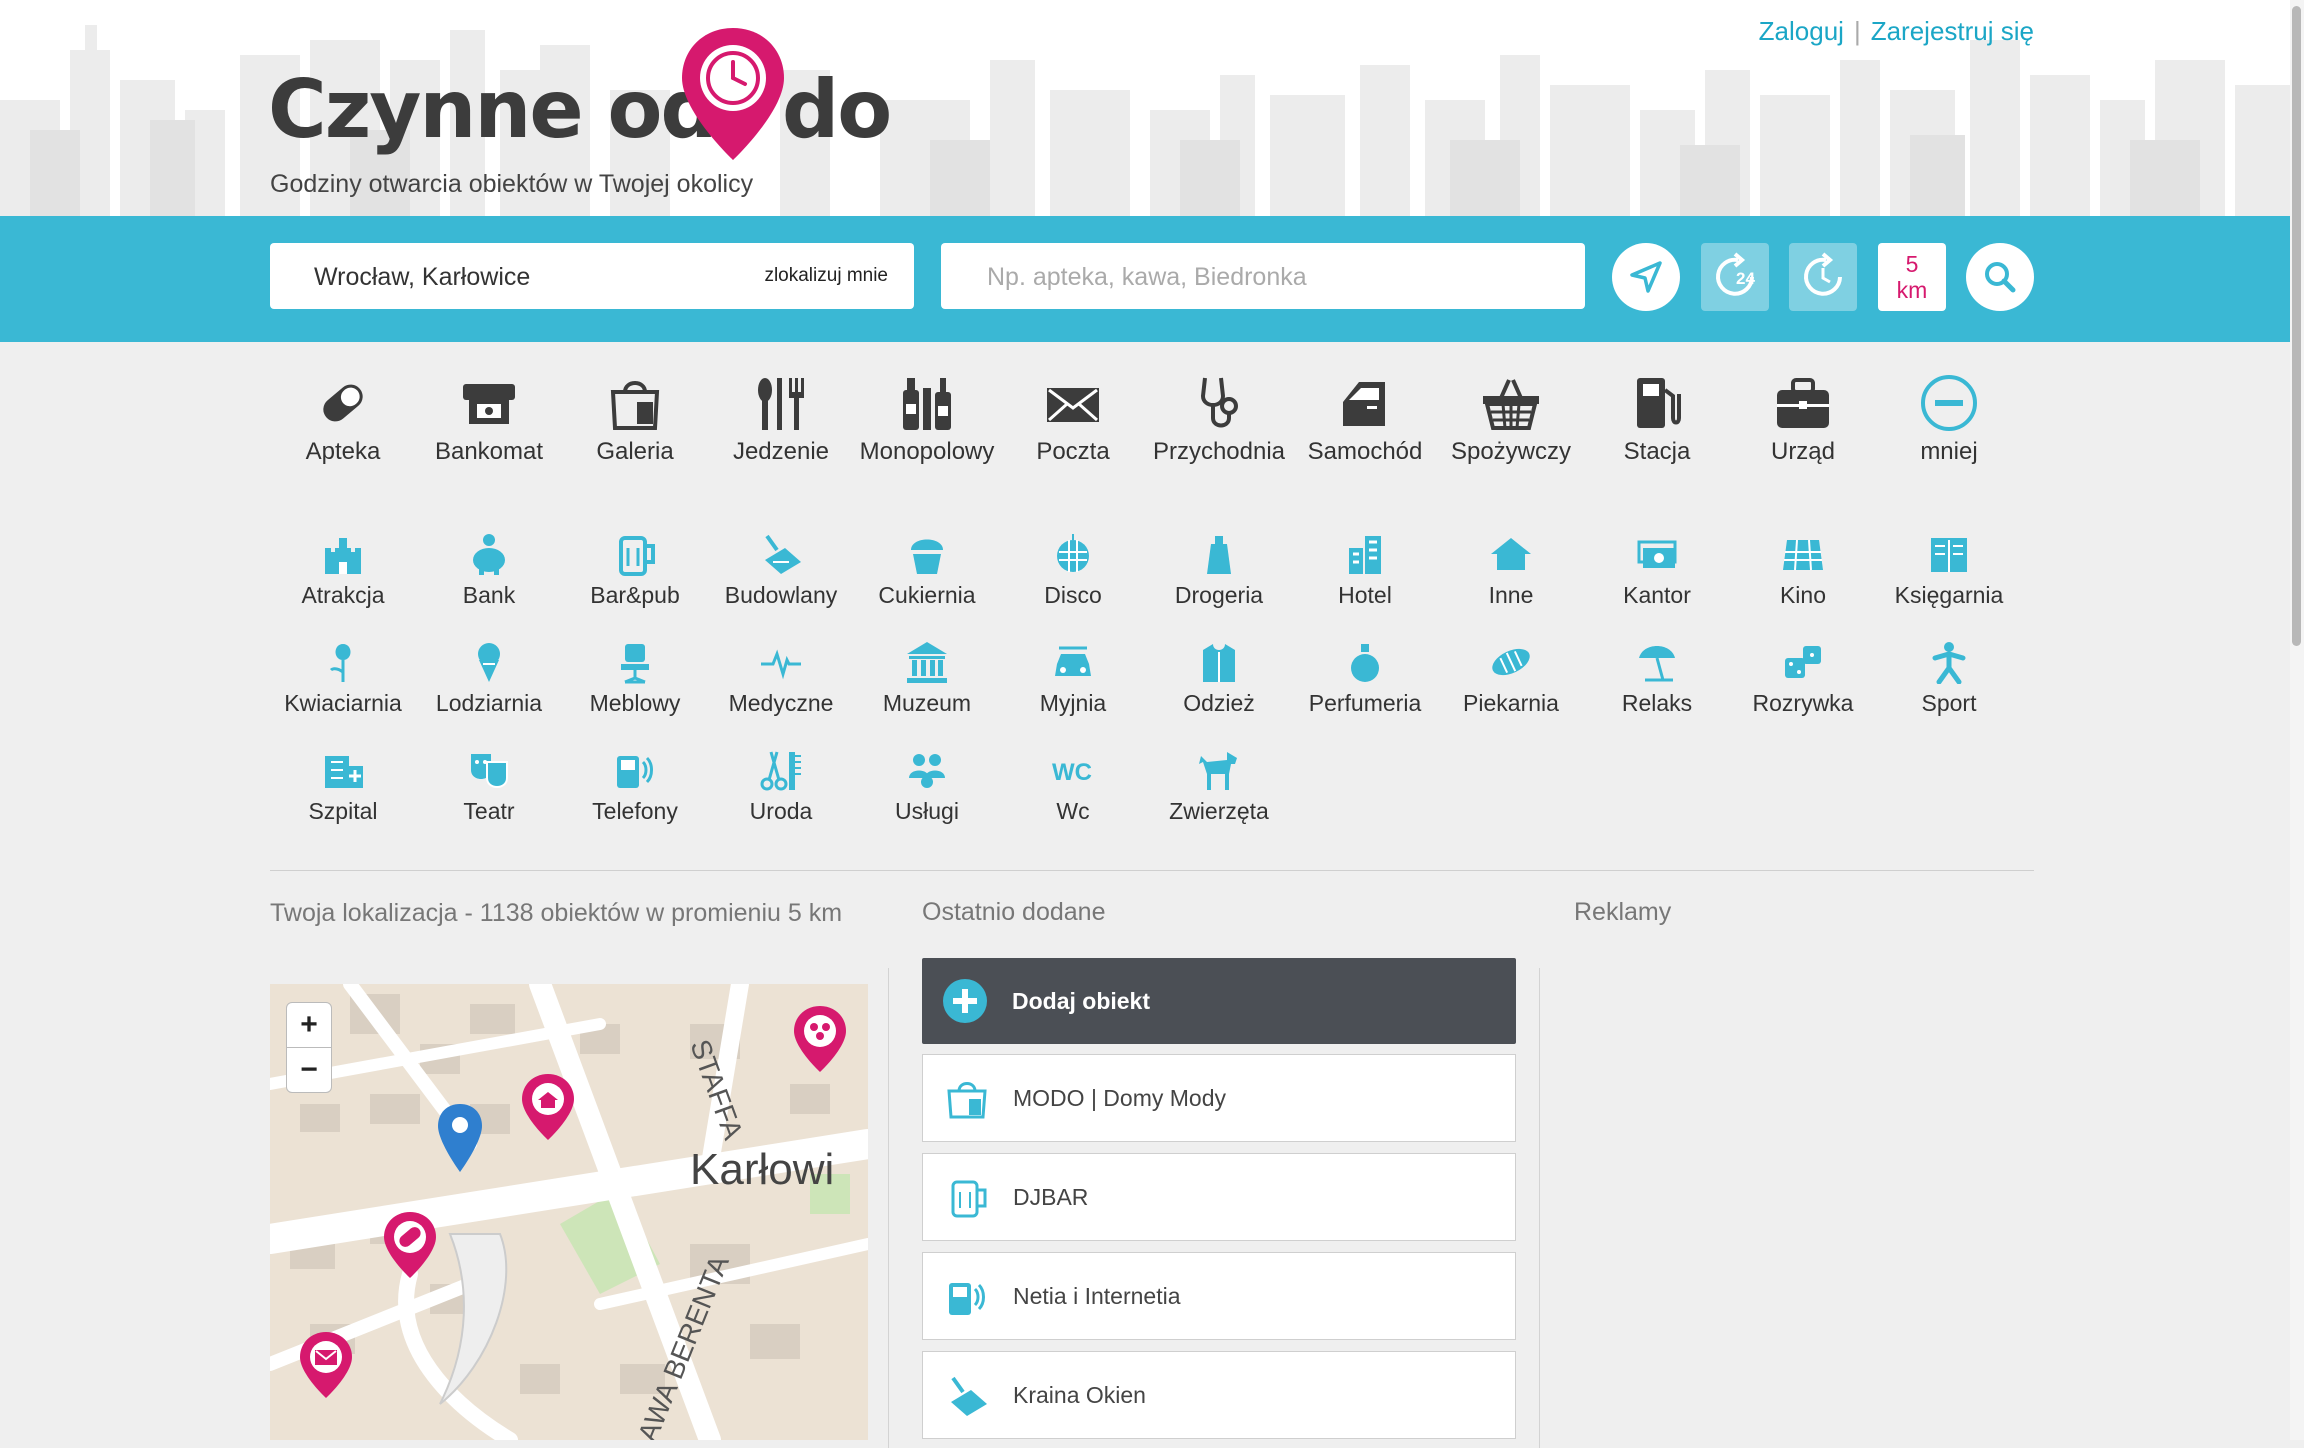  Describe the element at coordinates (326, 1365) in the screenshot. I see `post-office-marker-pin-icon` at that location.